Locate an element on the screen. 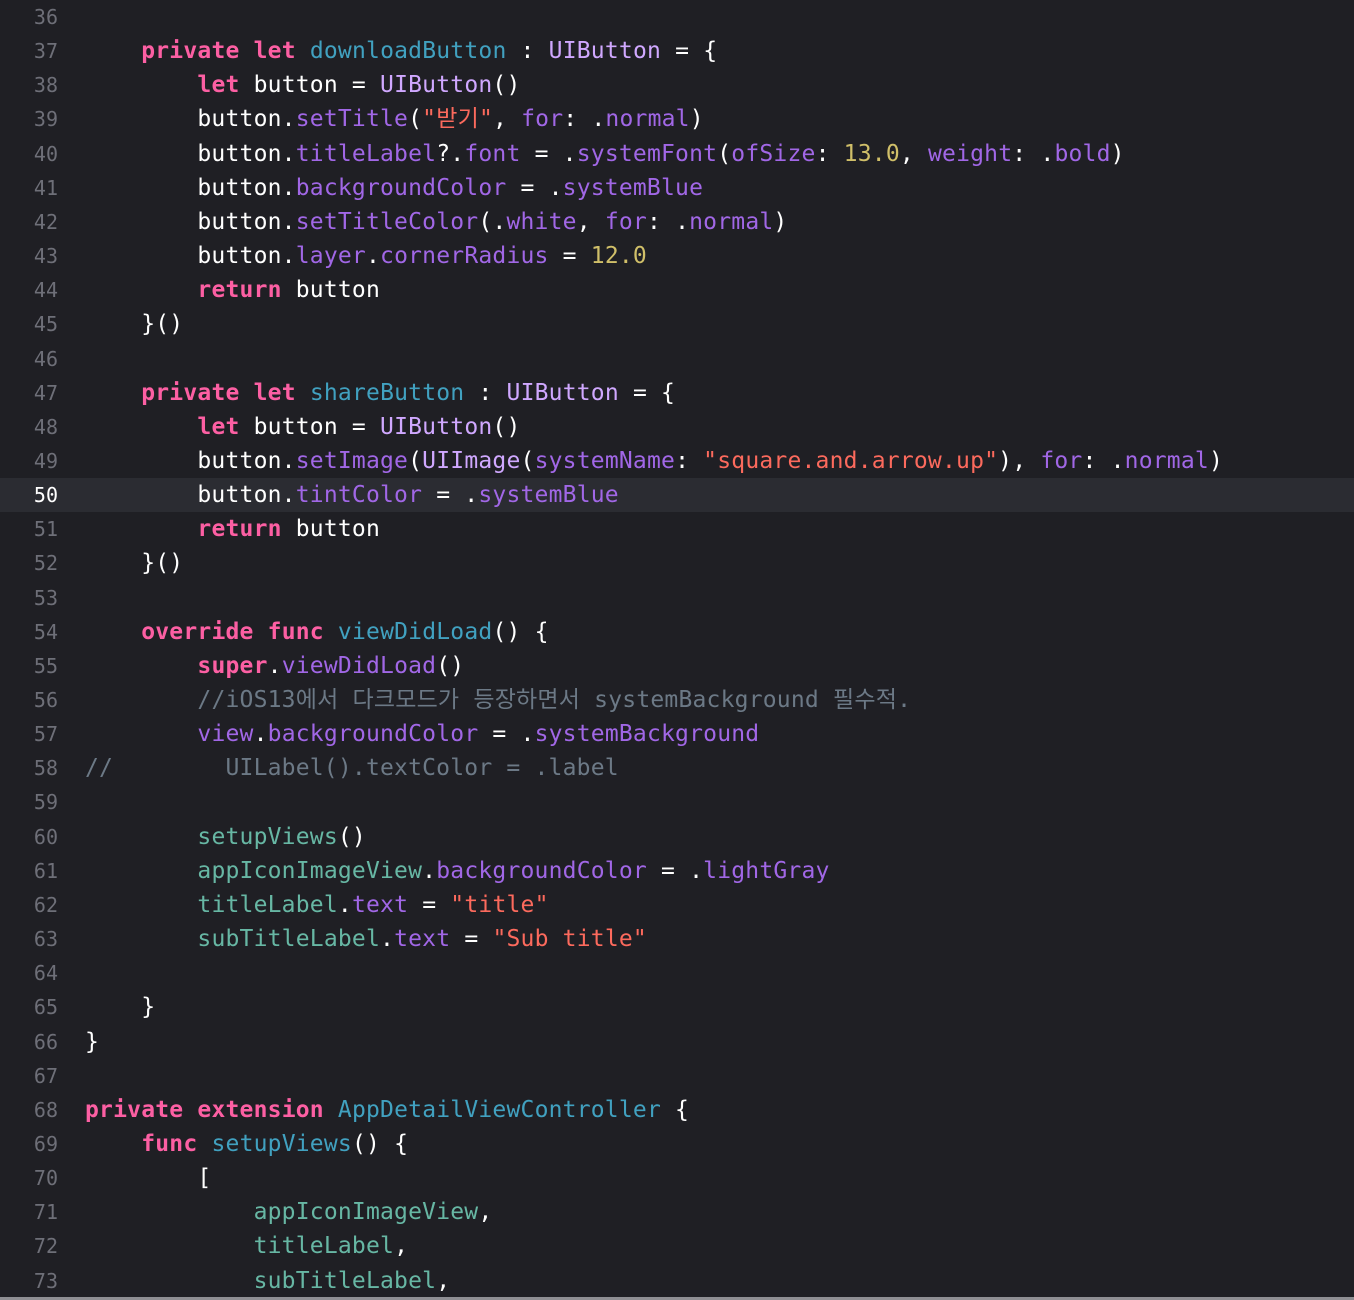  line-number: 61 is located at coordinates (29, 871).